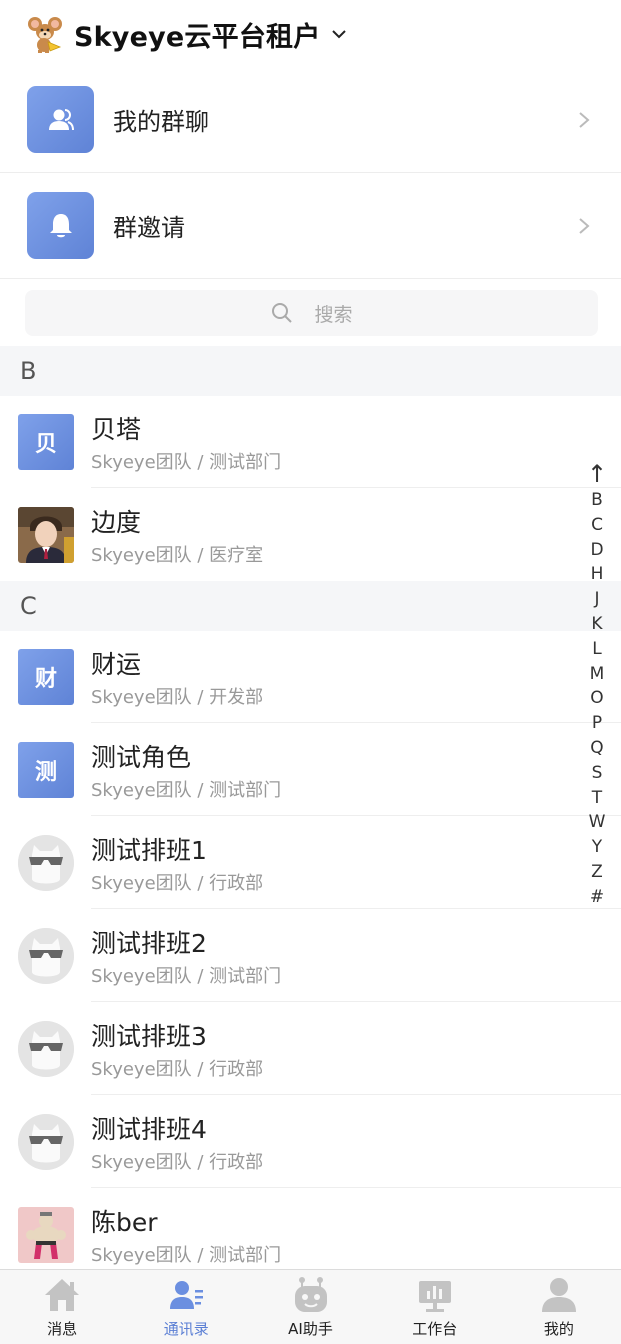 The height and width of the screenshot is (1344, 621). What do you see at coordinates (310, 371) in the screenshot?
I see `section-header-b: B` at bounding box center [310, 371].